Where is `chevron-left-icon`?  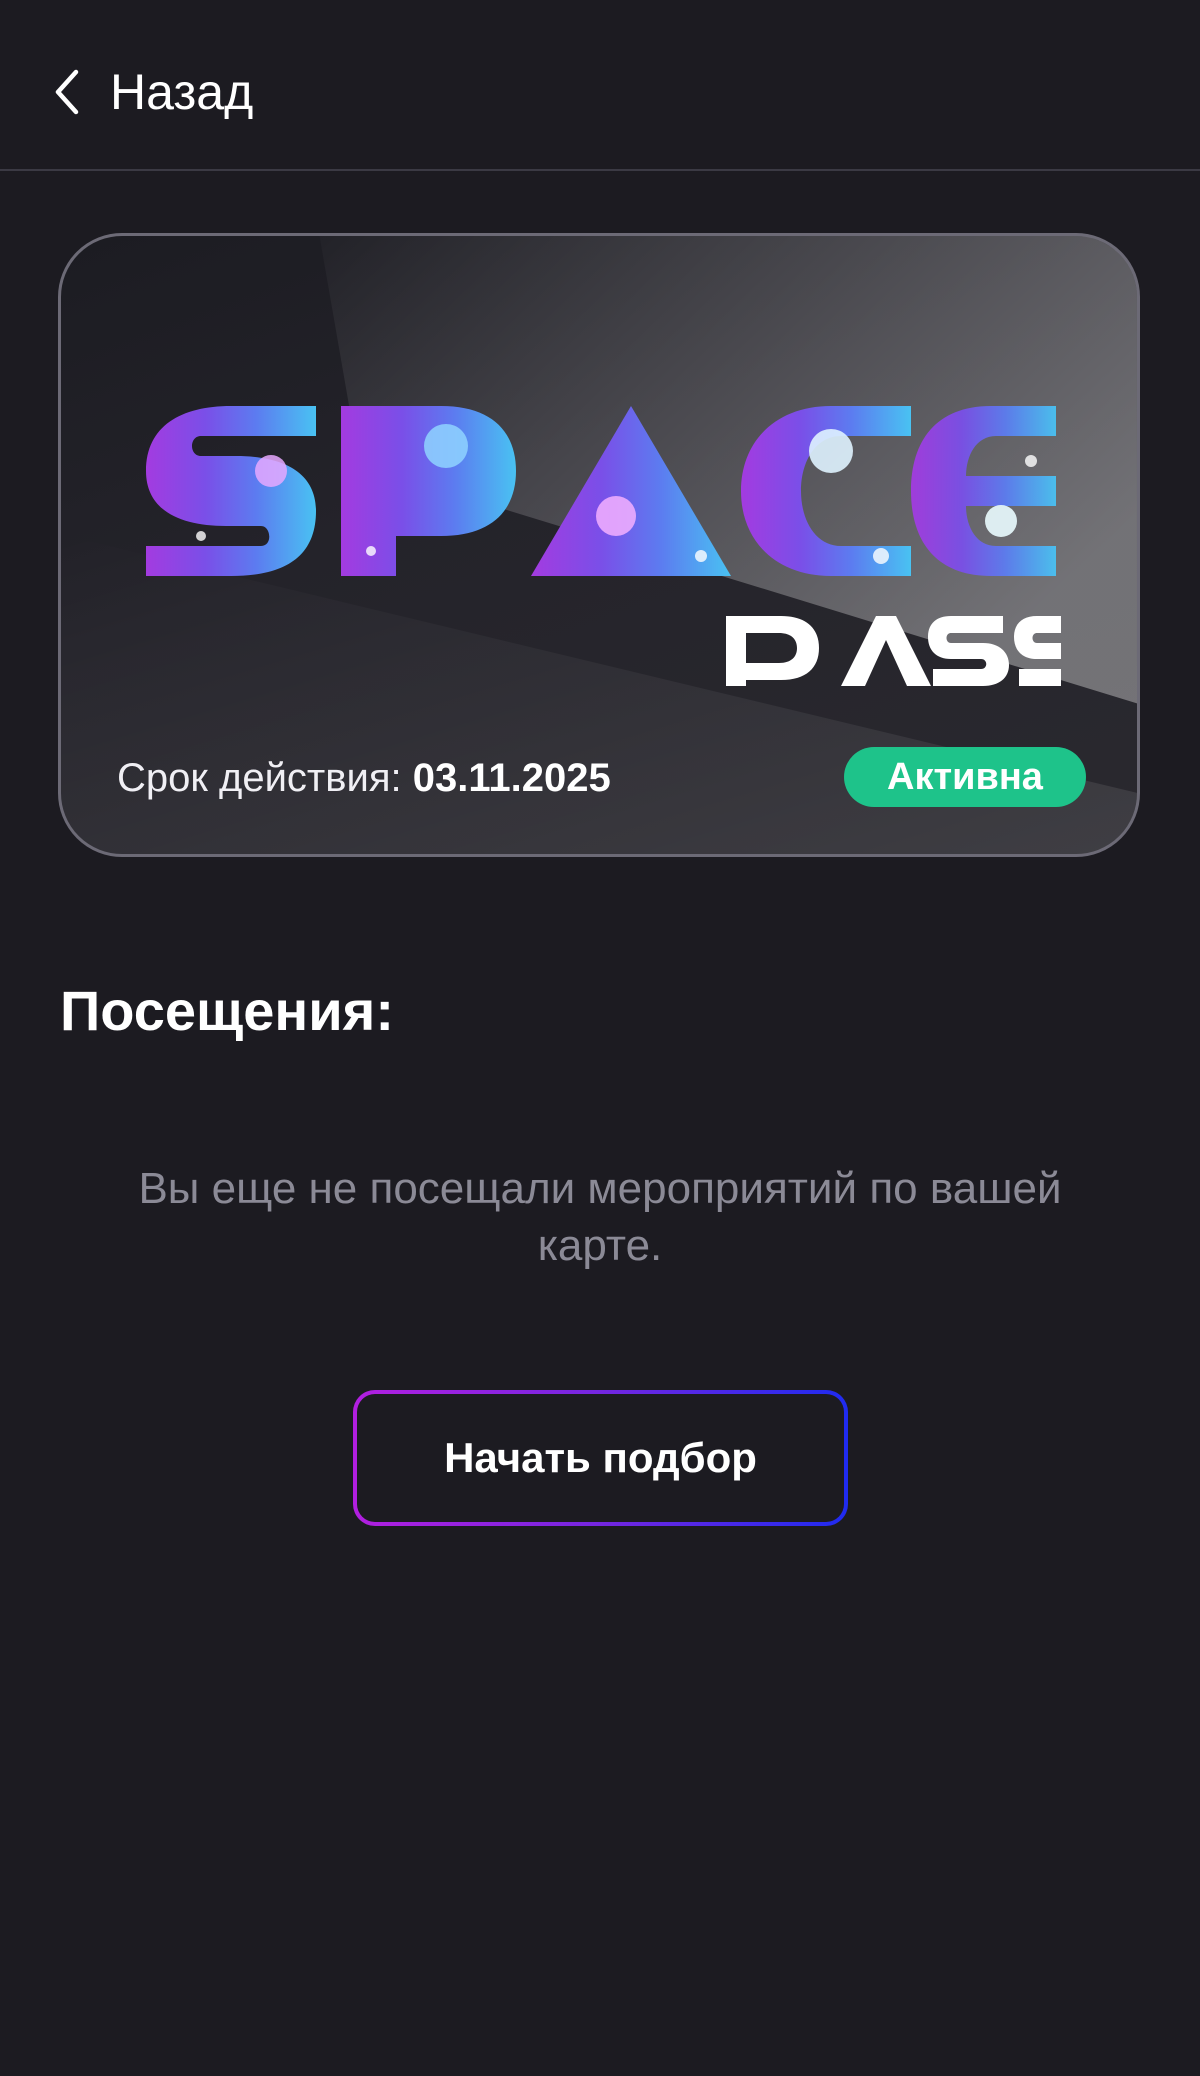 chevron-left-icon is located at coordinates (67, 92).